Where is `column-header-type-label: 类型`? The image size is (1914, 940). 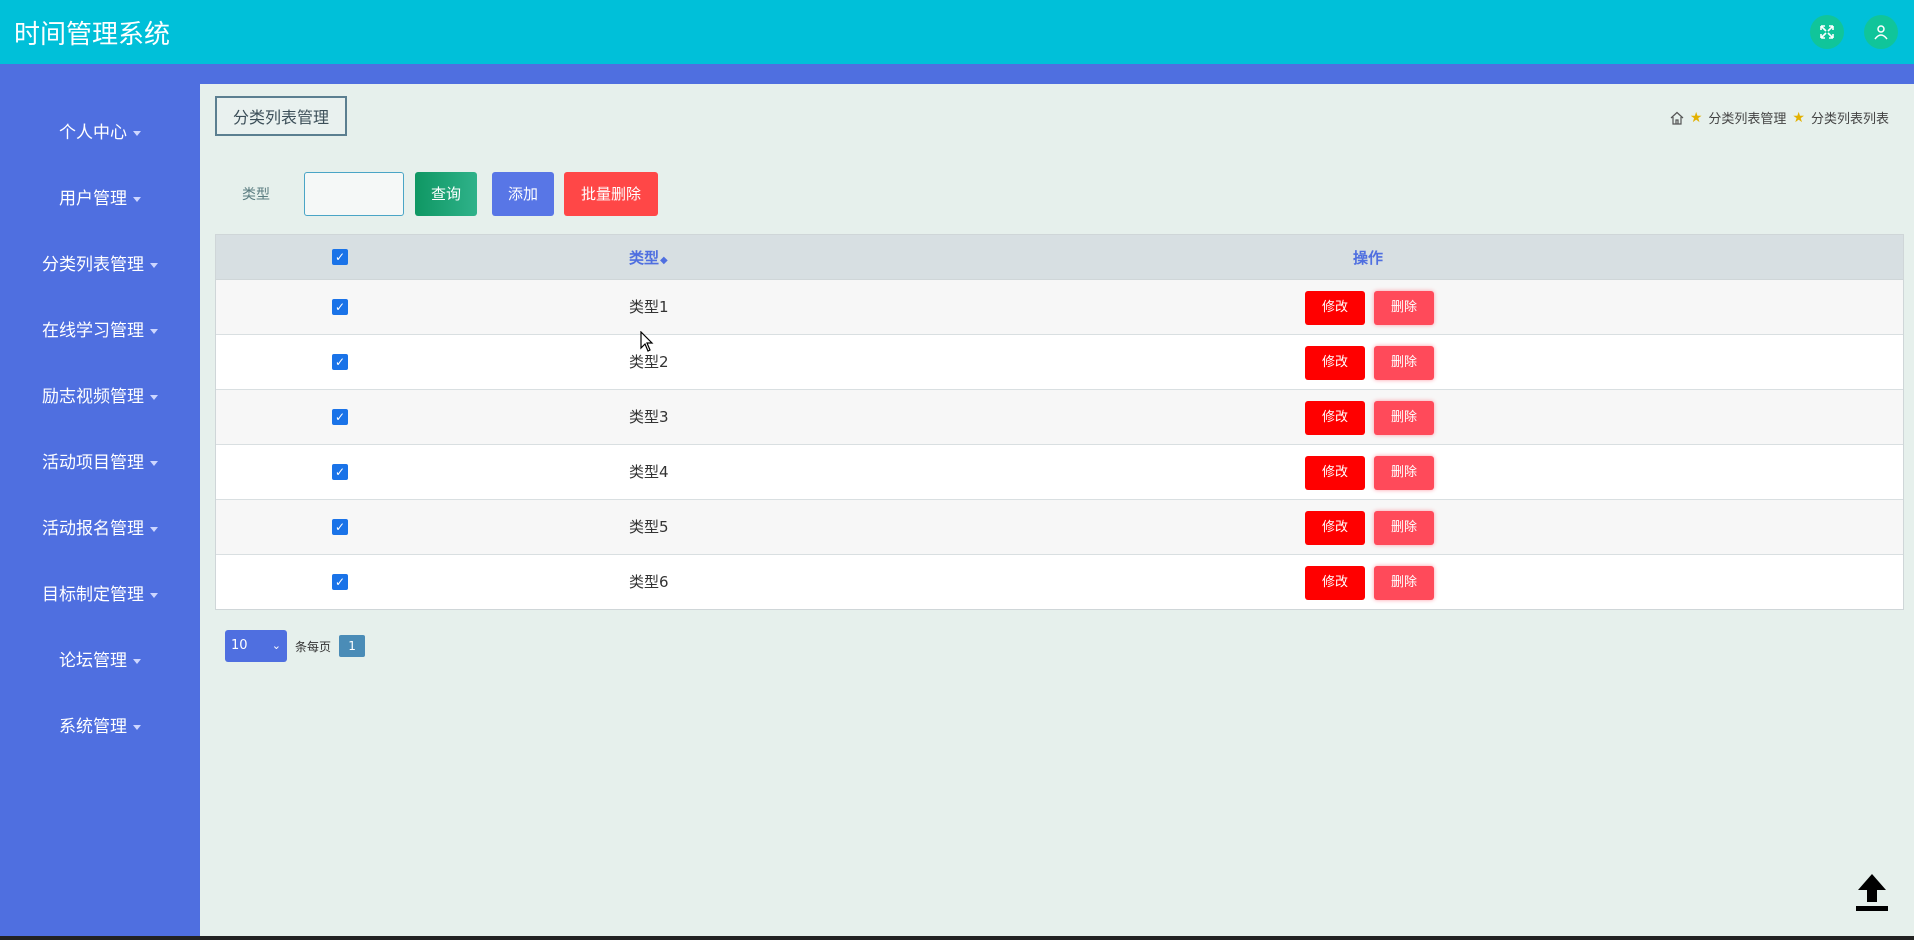
column-header-type-label: 类型 is located at coordinates (644, 258).